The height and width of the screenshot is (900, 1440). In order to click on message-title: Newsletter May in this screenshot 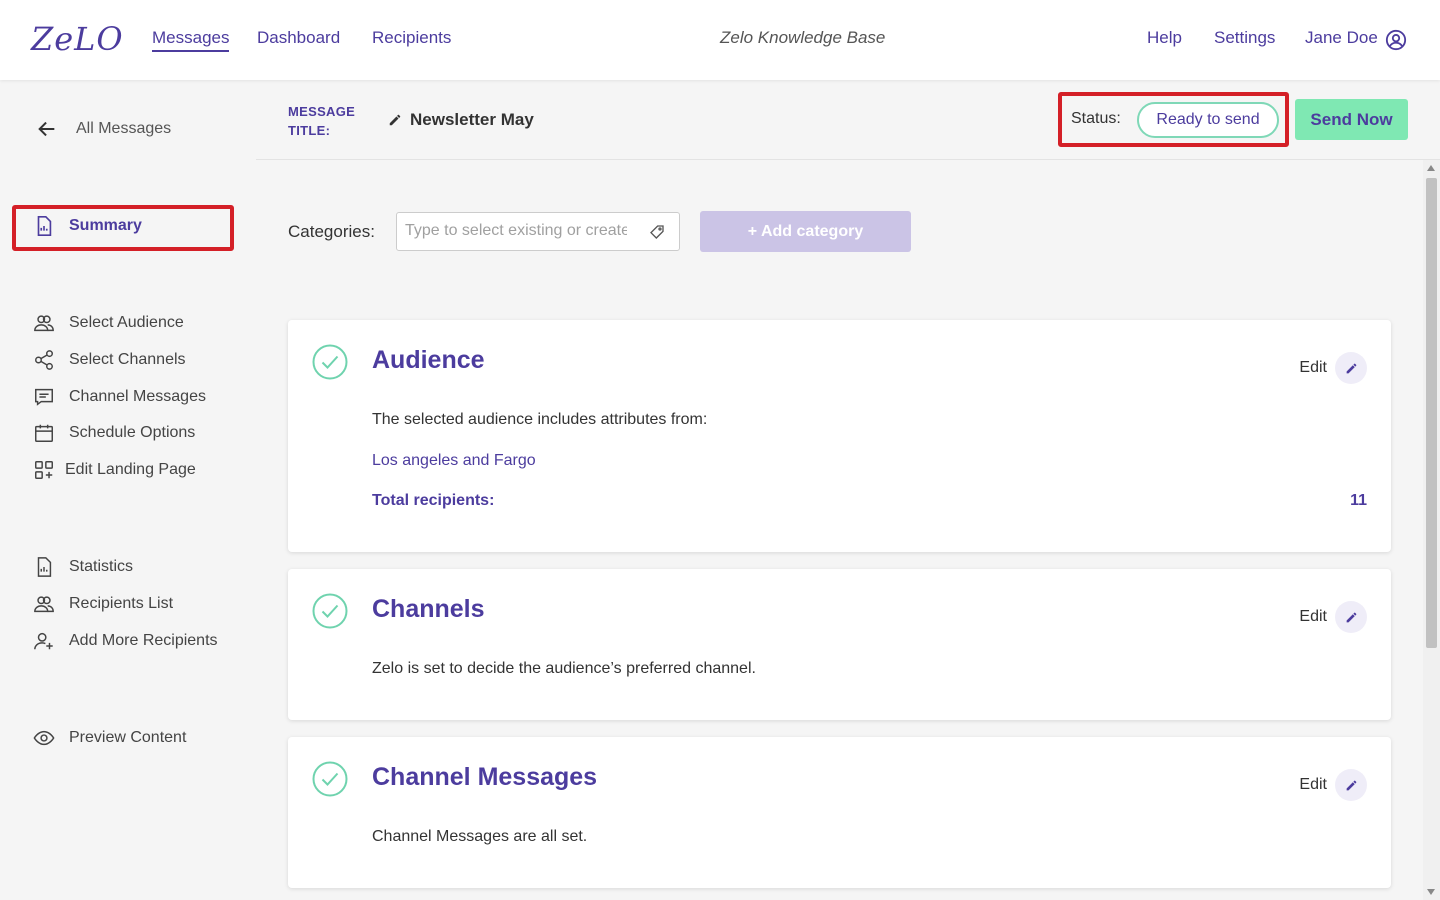, I will do `click(461, 120)`.